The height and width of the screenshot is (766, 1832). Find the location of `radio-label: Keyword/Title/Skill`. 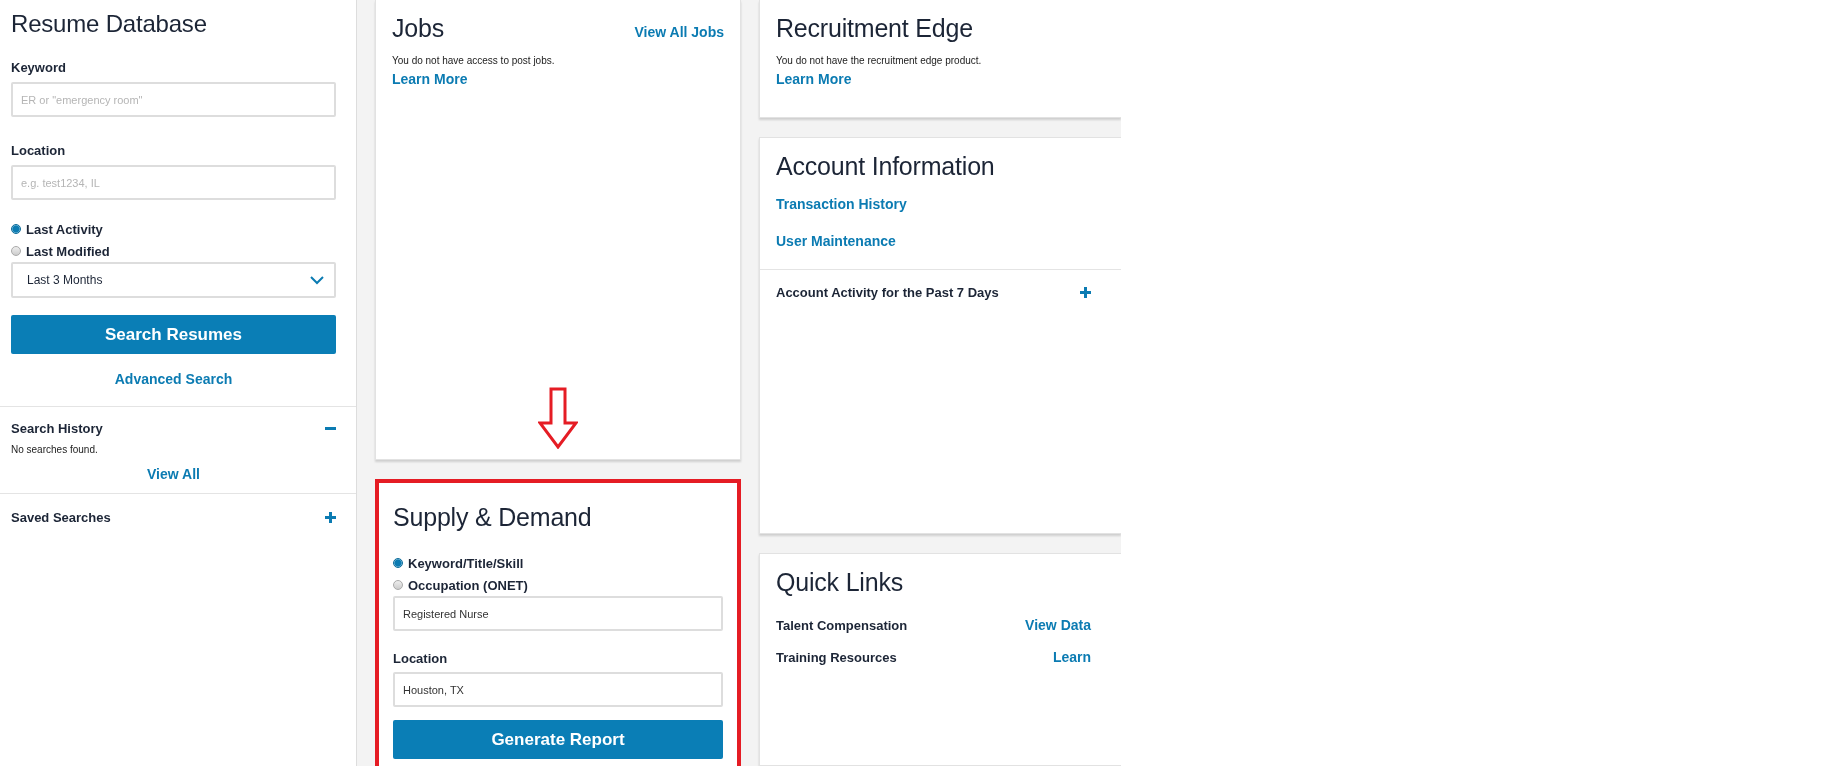

radio-label: Keyword/Title/Skill is located at coordinates (466, 563).